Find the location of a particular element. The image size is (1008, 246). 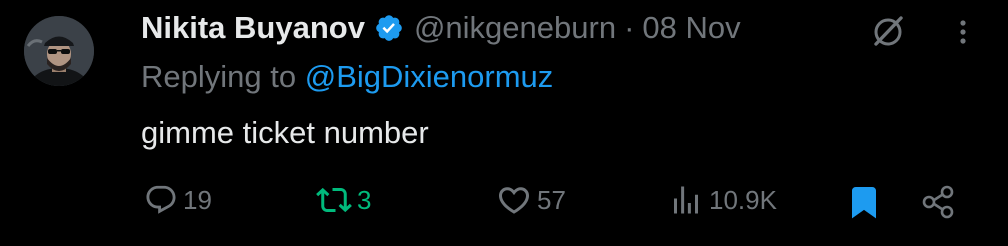

views-count: 10.9K is located at coordinates (743, 199).